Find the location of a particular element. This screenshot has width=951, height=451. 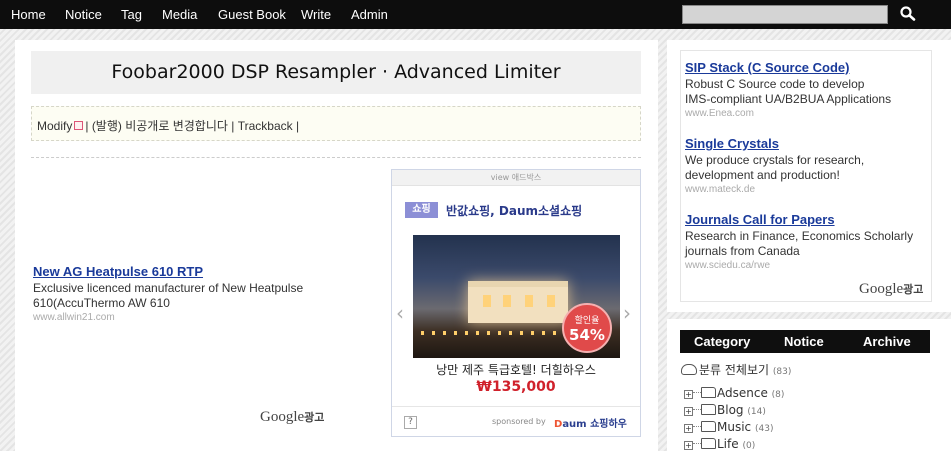

nav-tag: Tag is located at coordinates (131, 14).